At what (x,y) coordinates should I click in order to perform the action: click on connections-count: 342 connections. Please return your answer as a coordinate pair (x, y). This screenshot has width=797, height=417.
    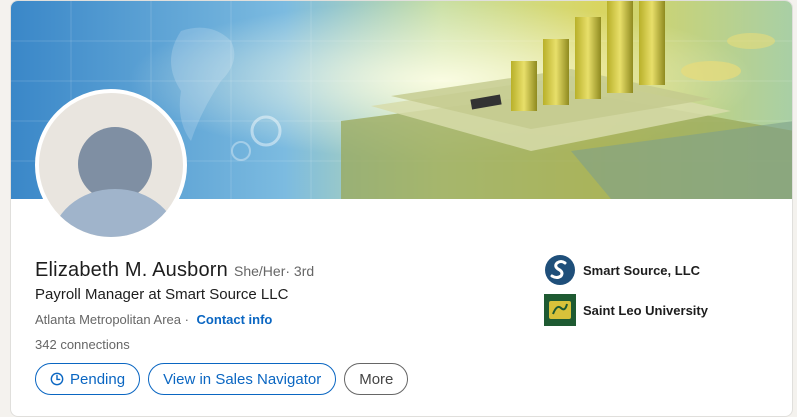
    Looking at the image, I should click on (82, 344).